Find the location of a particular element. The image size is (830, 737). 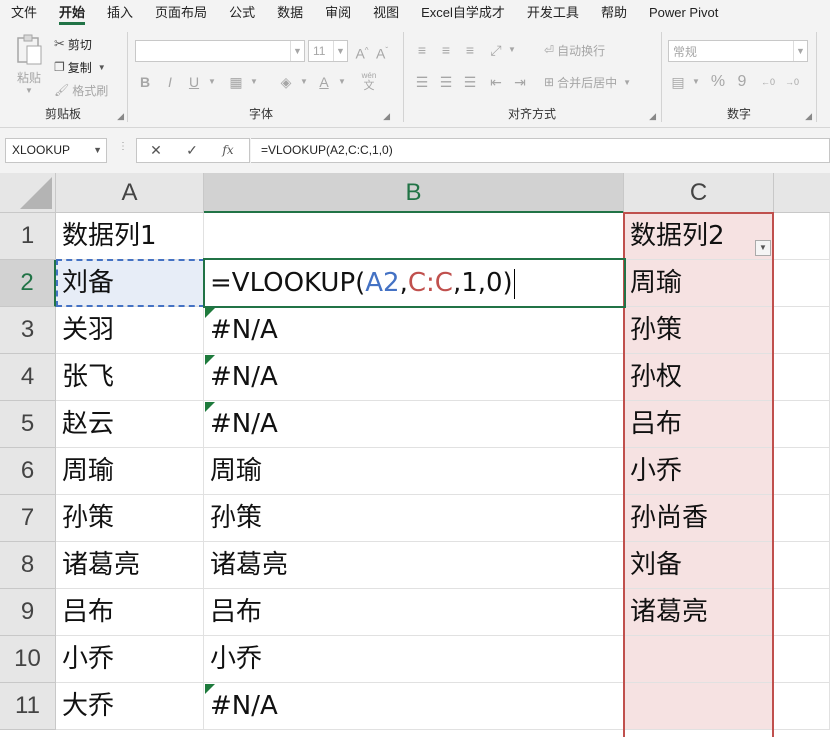

column-header-d is located at coordinates (802, 193).